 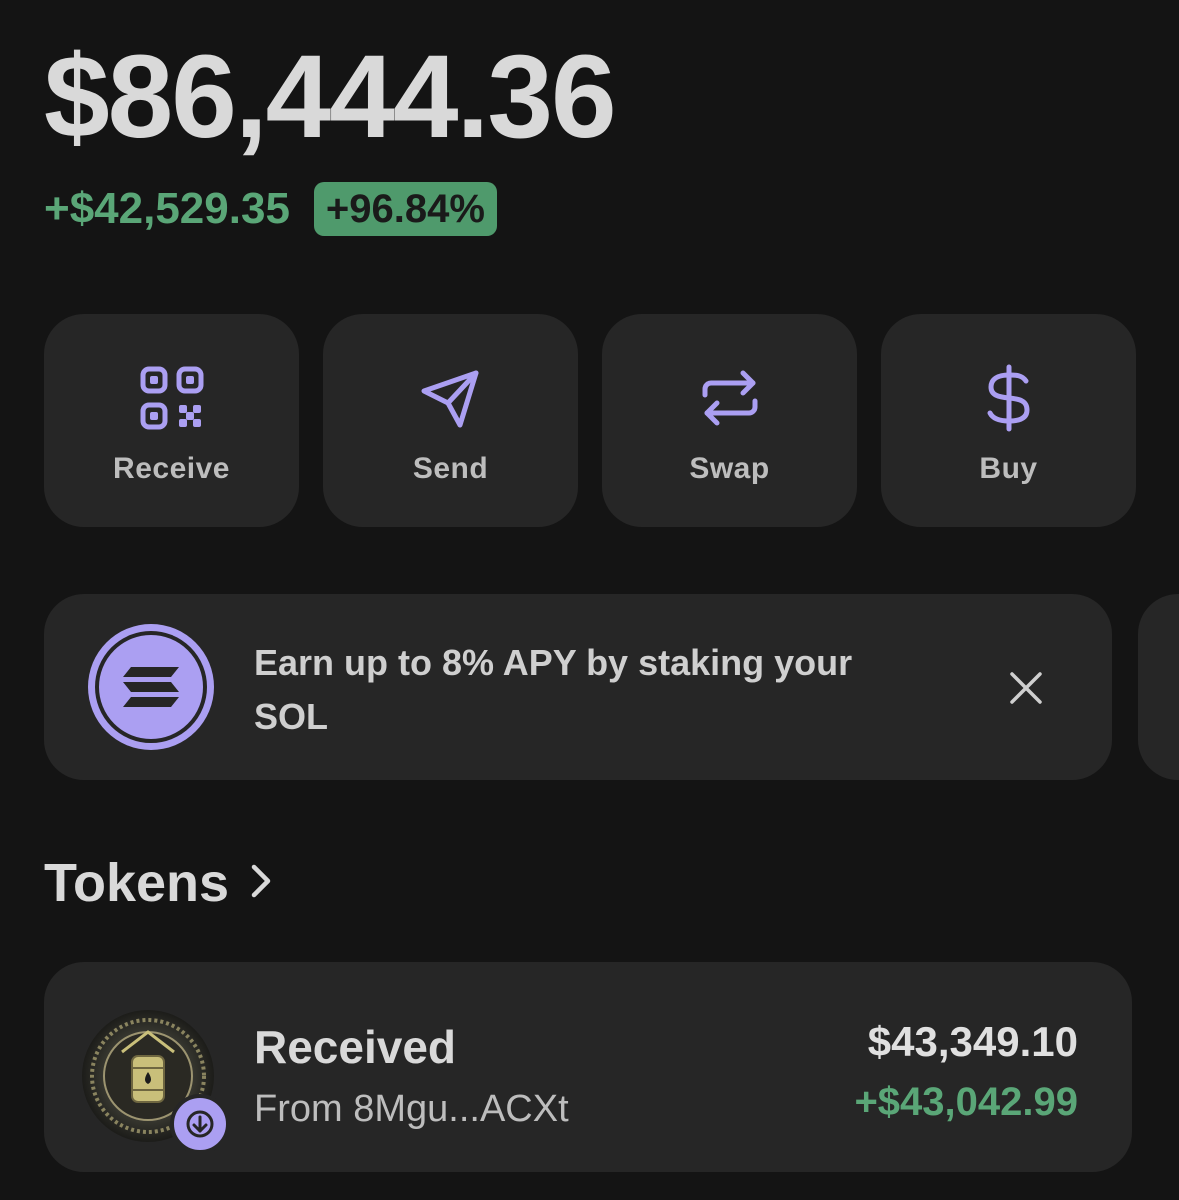 What do you see at coordinates (405, 209) in the screenshot?
I see `balance-change-percent-badge: +96.84%` at bounding box center [405, 209].